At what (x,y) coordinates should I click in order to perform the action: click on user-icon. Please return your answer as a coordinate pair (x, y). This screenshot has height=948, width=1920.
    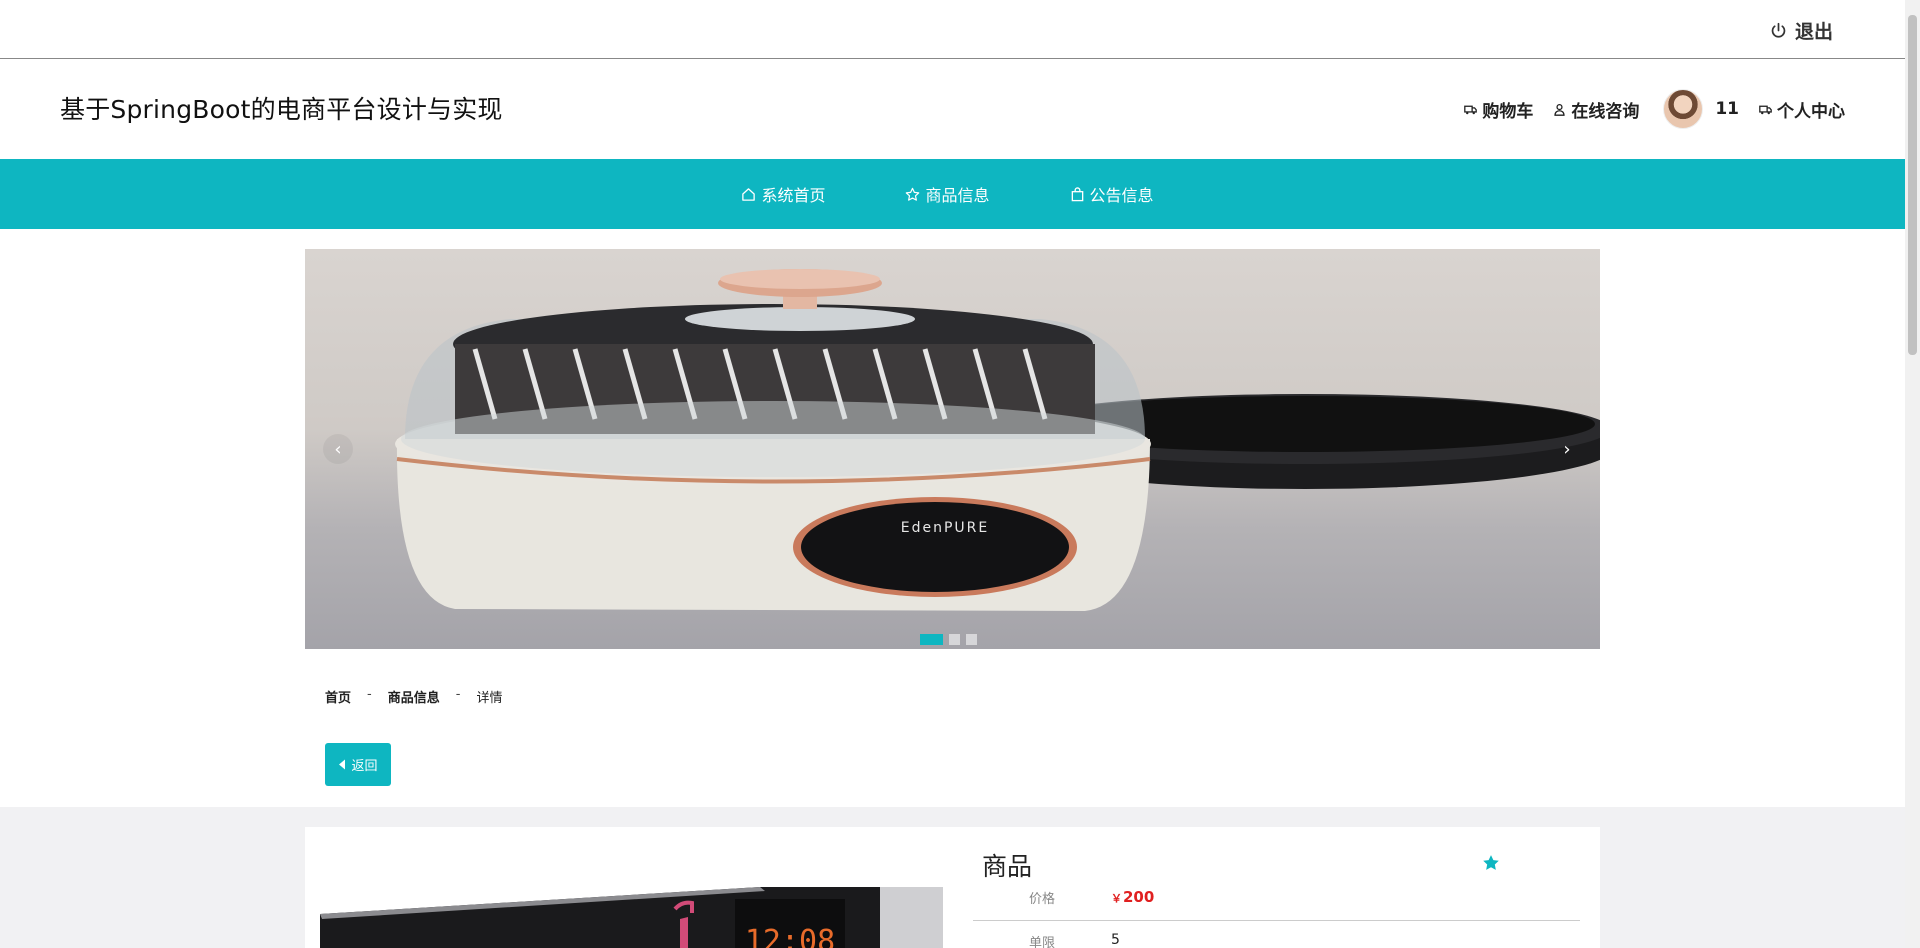
    Looking at the image, I should click on (1559, 109).